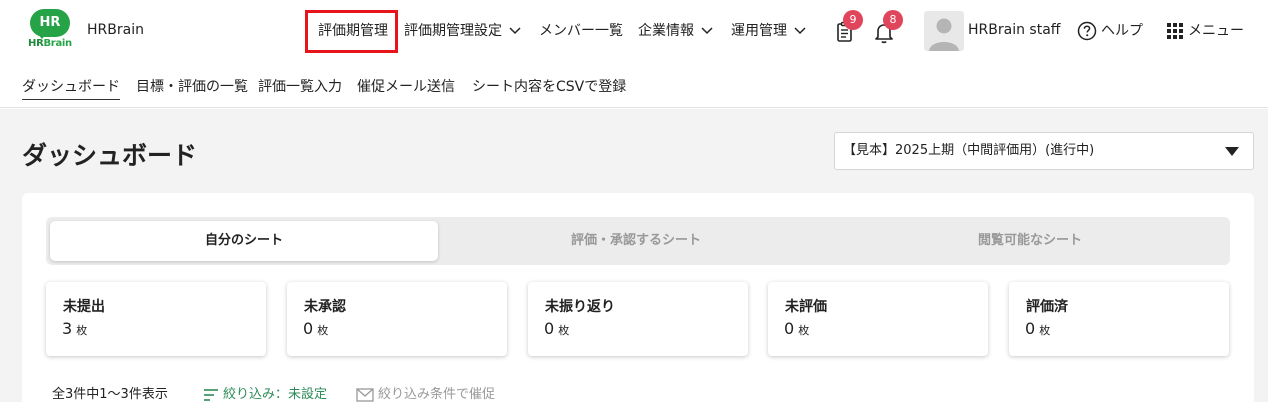 The height and width of the screenshot is (413, 1268). I want to click on subnav-evaluation-list-input: 評価一覧入力, so click(300, 86).